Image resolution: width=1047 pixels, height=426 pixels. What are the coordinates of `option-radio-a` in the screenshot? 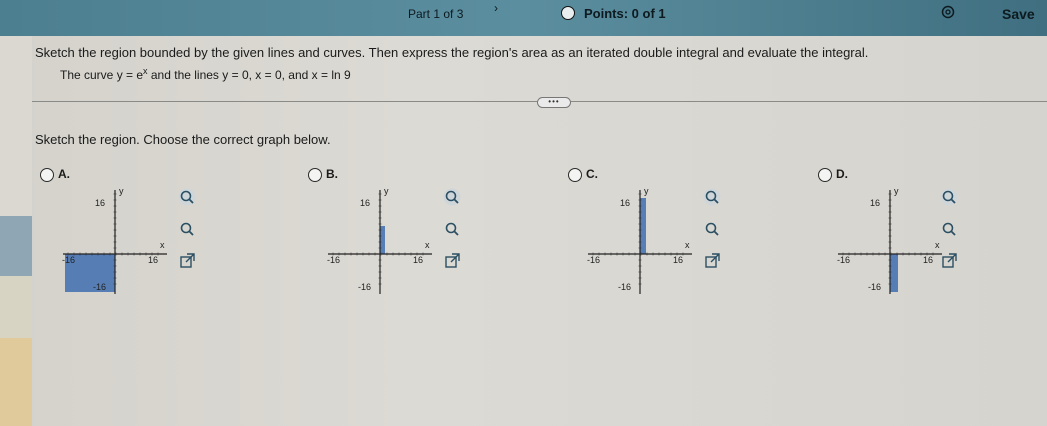 It's located at (47, 175).